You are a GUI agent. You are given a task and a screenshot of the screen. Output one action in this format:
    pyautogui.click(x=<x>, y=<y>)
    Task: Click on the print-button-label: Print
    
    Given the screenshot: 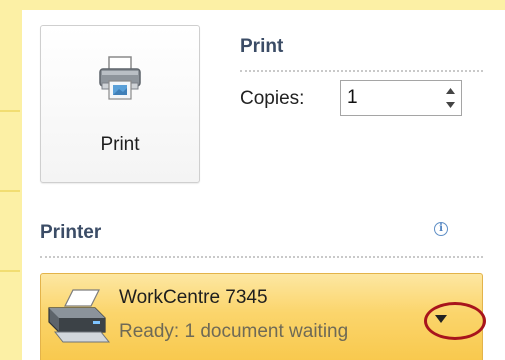 What is the action you would take?
    pyautogui.click(x=120, y=144)
    